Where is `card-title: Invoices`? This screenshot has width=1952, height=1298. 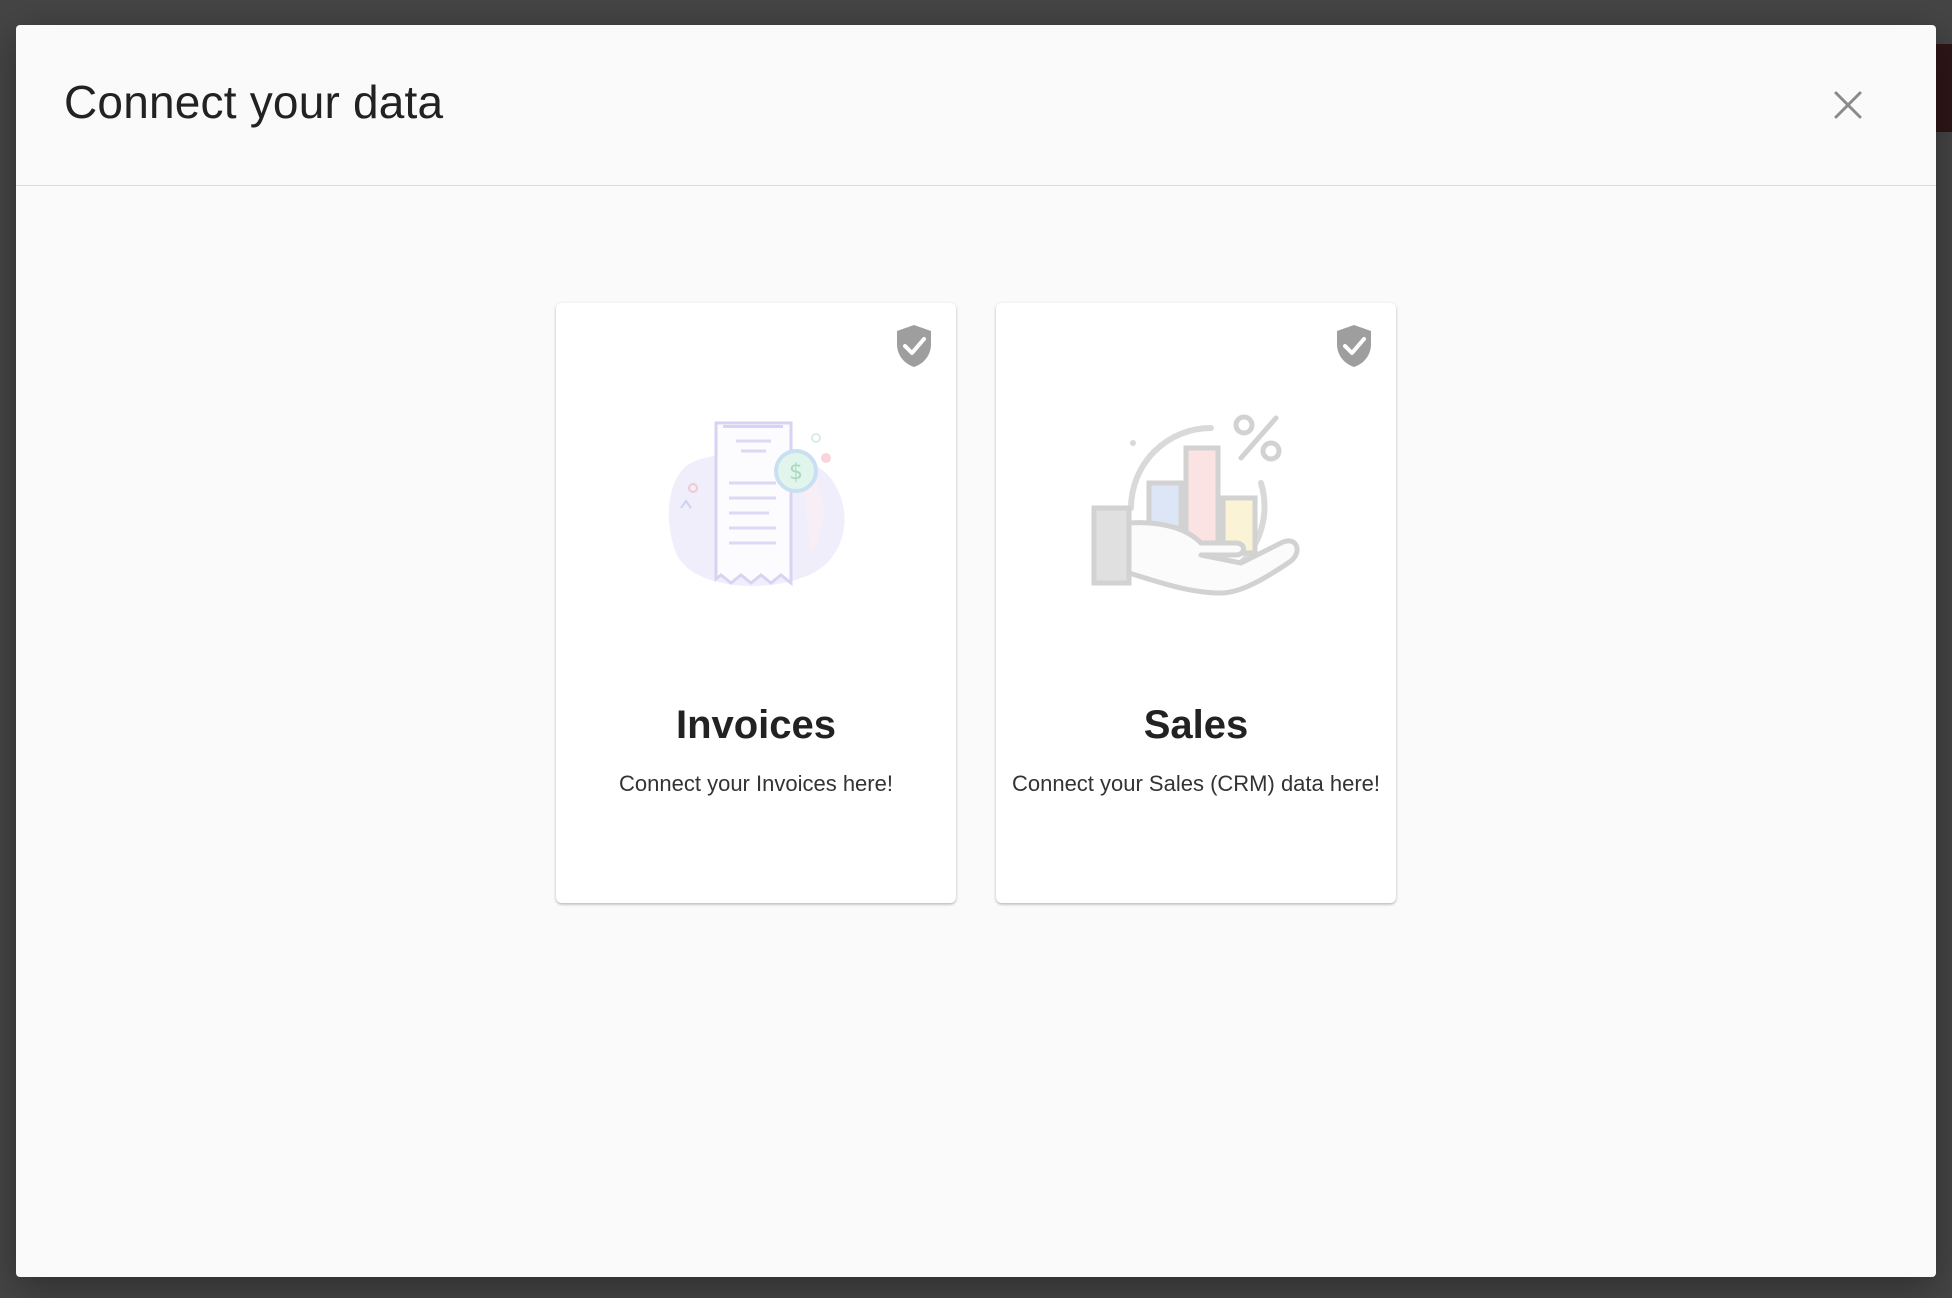
card-title: Invoices is located at coordinates (756, 725).